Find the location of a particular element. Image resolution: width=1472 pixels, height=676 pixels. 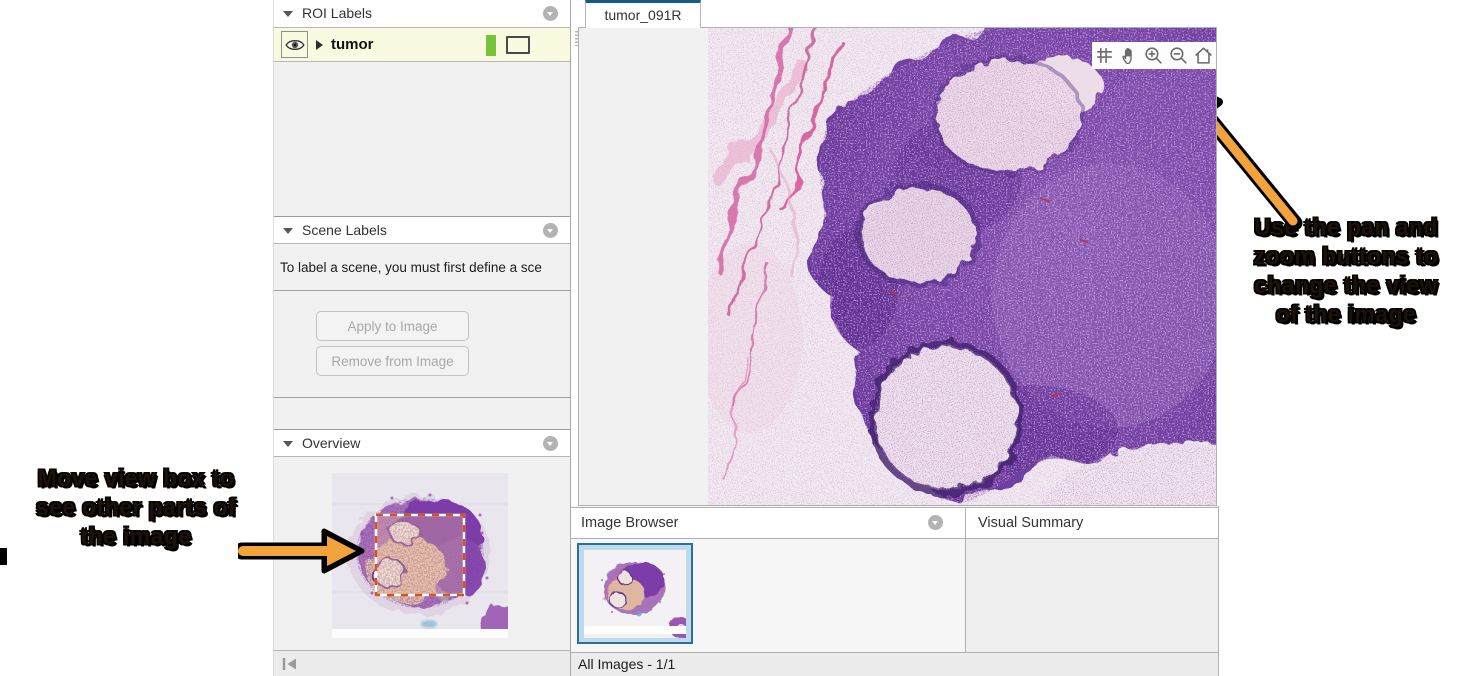

panel-footer is located at coordinates (422, 663).